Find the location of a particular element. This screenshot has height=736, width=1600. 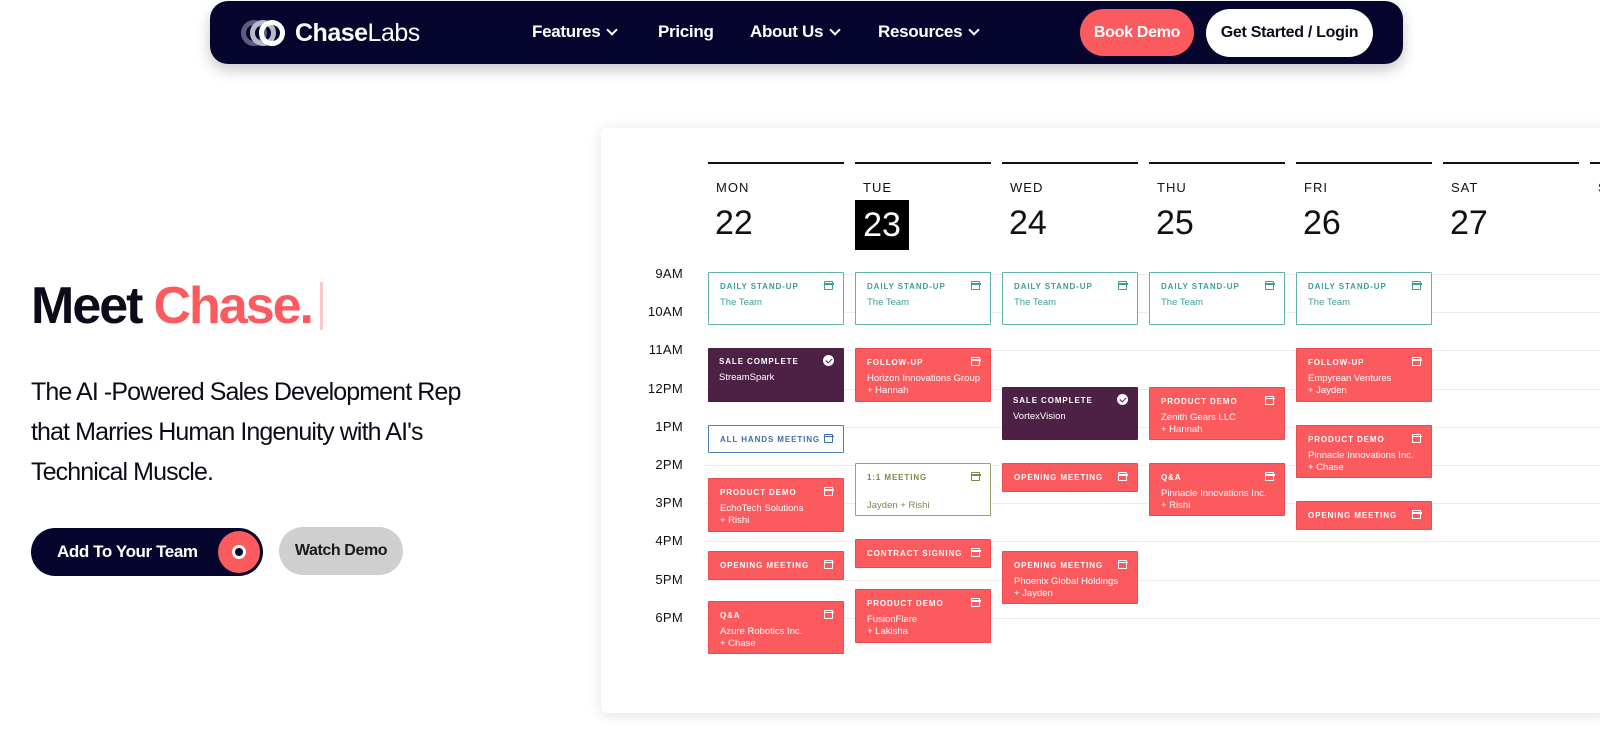

hour-gridline is located at coordinates (1152, 580).